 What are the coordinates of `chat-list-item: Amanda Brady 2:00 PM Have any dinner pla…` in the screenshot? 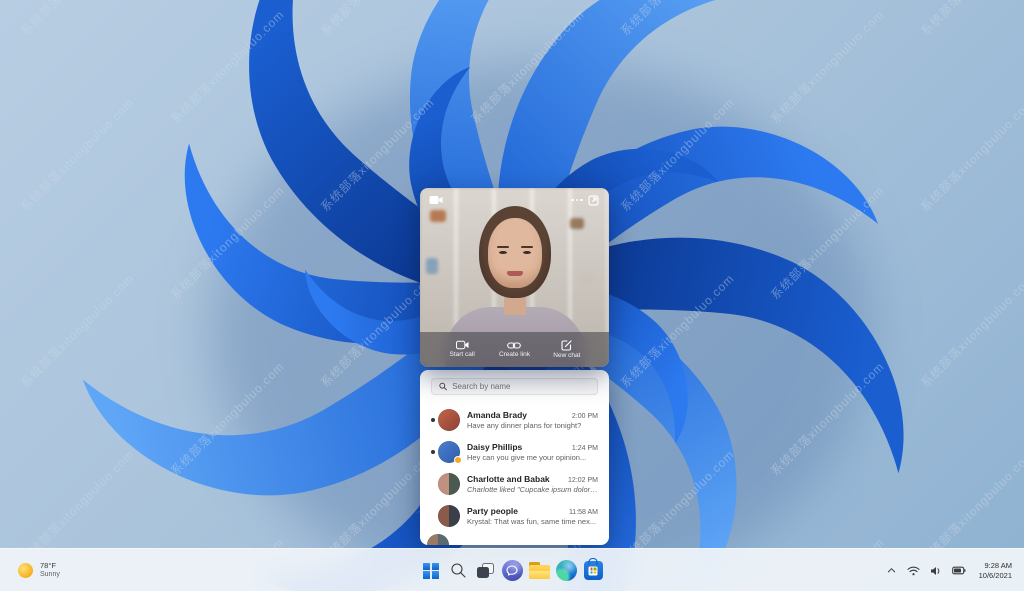 It's located at (514, 420).